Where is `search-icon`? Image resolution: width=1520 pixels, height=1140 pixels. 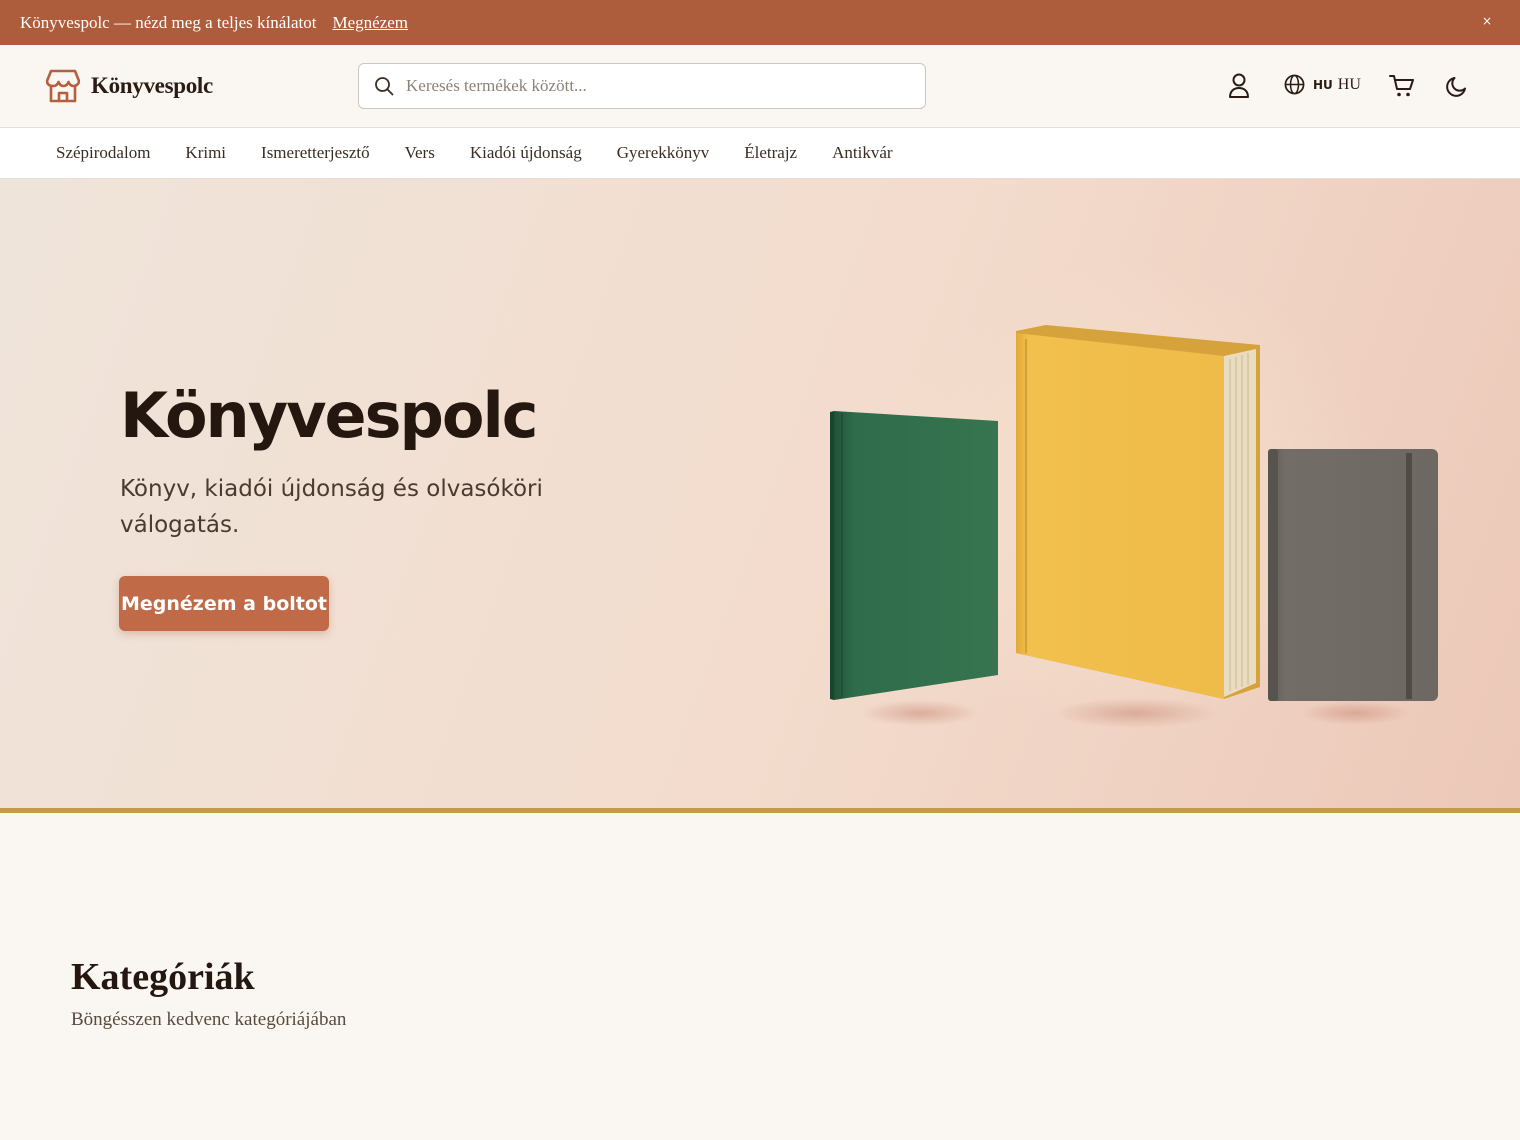
search-icon is located at coordinates (384, 86).